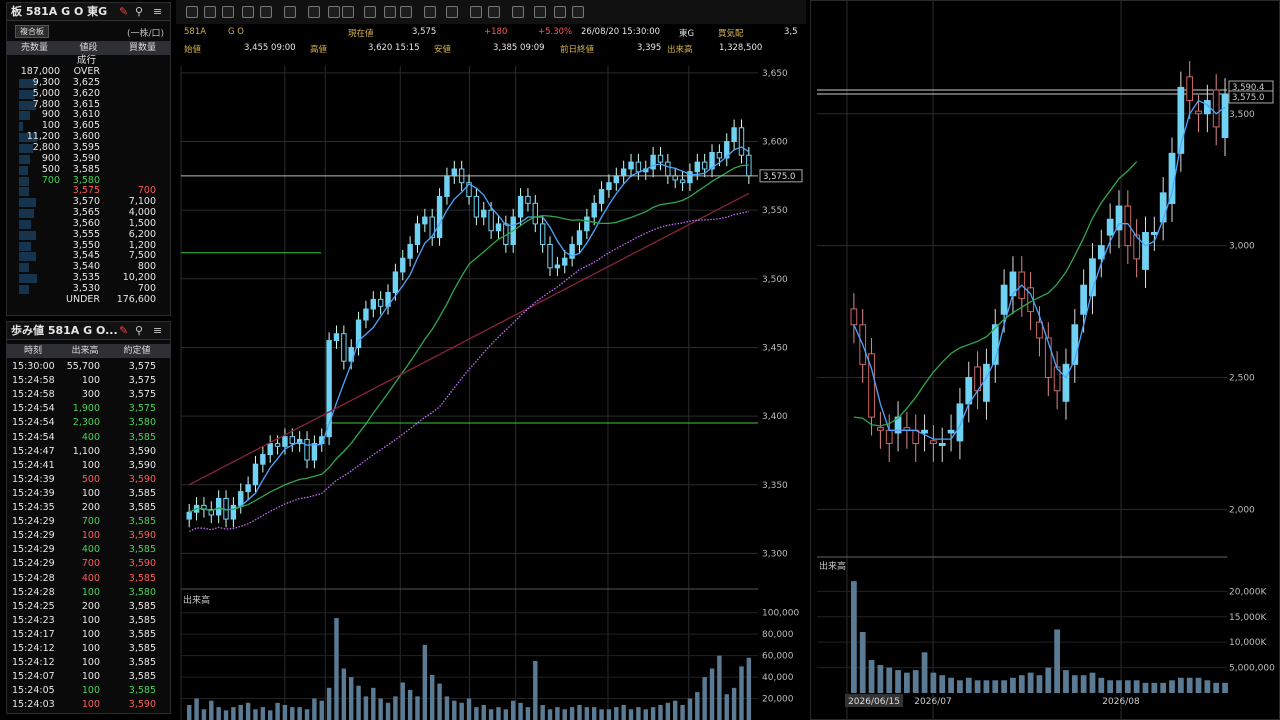 The image size is (1280, 720). Describe the element at coordinates (21, 127) in the screenshot. I see `depth-bar` at that location.